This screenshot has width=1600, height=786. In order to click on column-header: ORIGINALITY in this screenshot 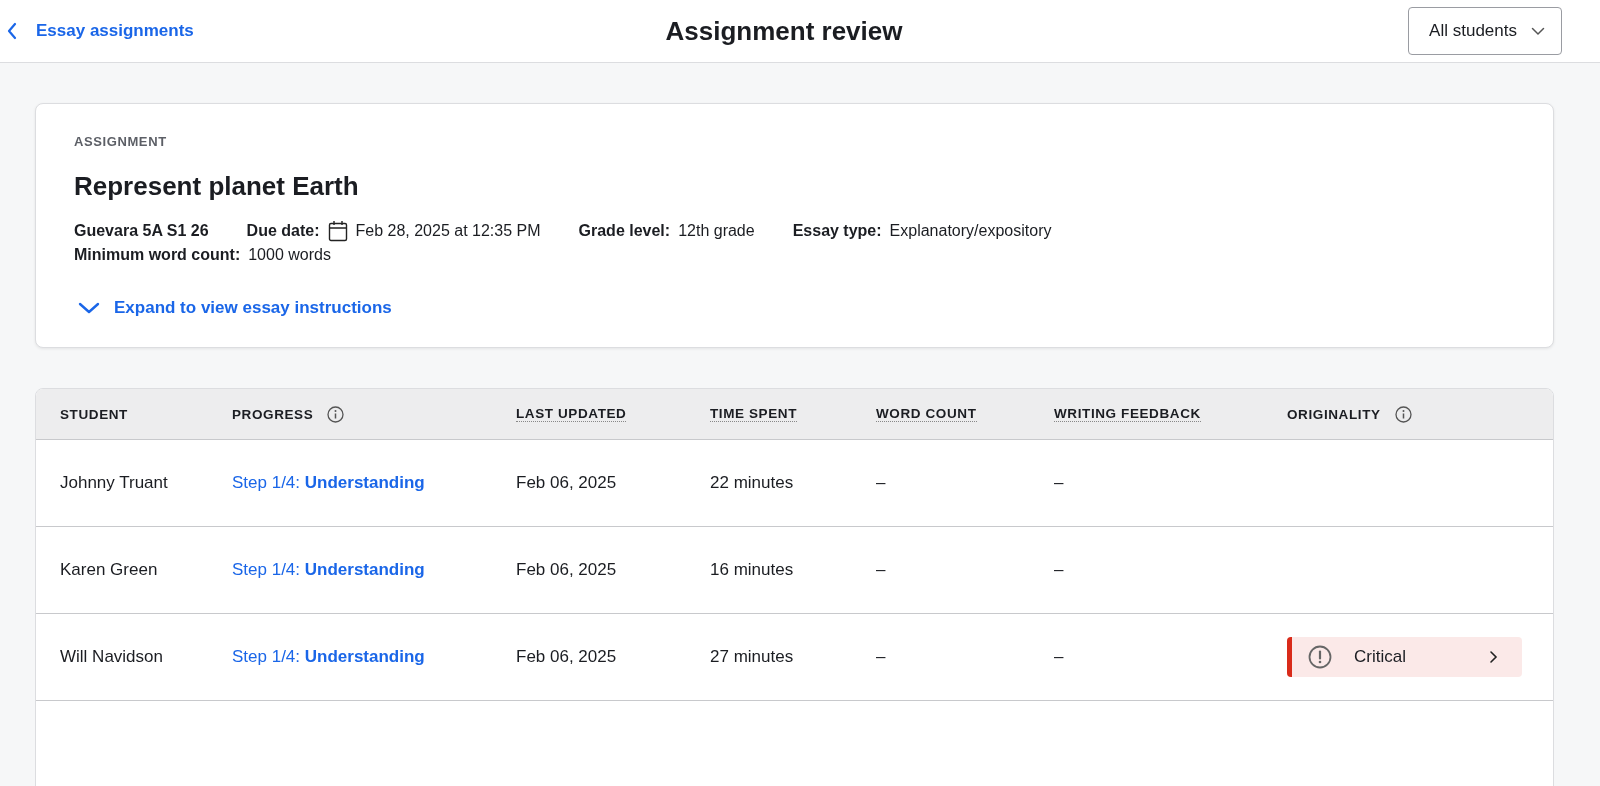, I will do `click(1334, 414)`.